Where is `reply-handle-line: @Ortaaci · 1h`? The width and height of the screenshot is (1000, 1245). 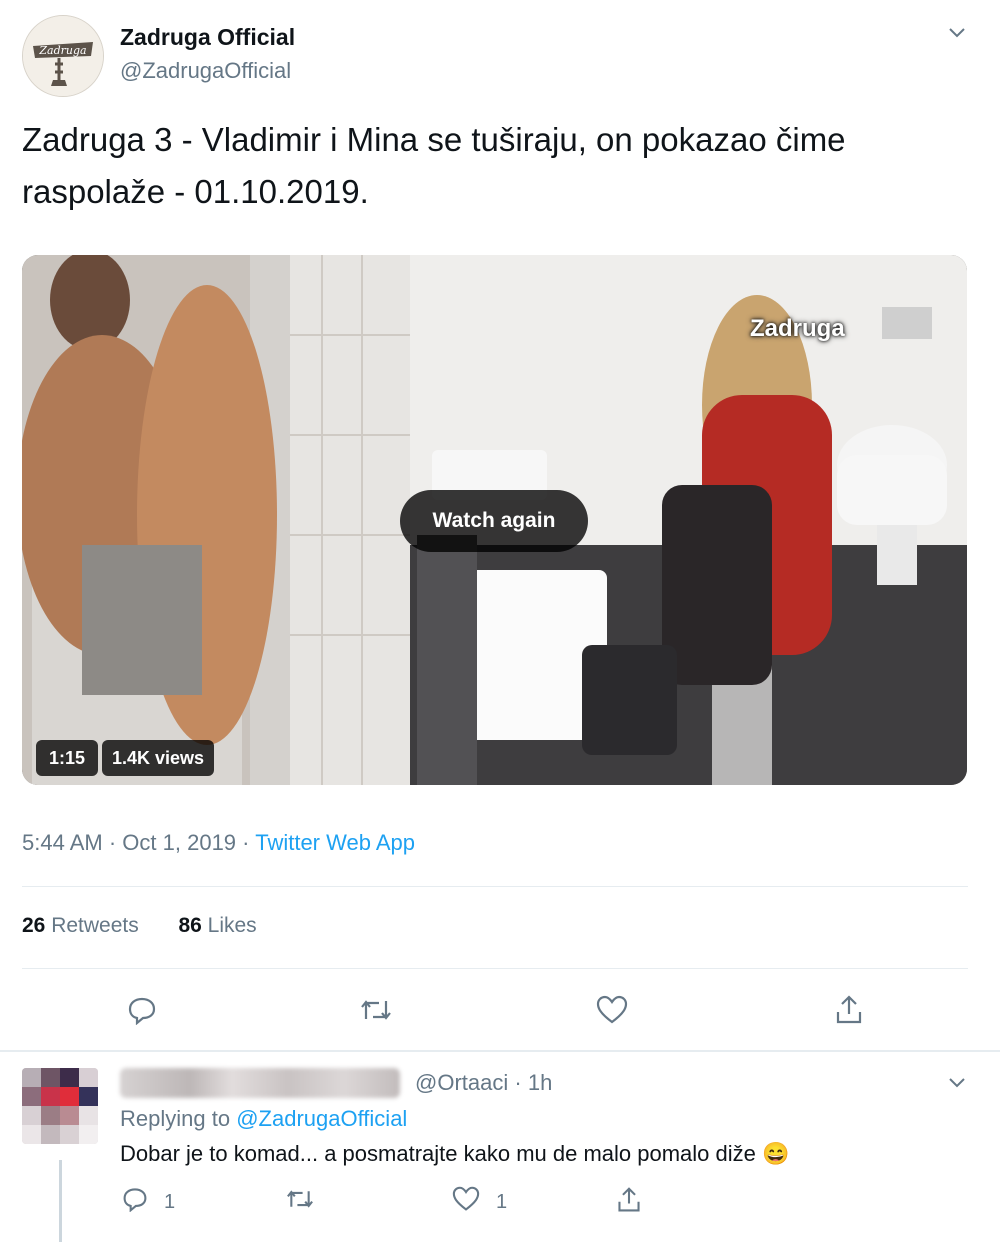 reply-handle-line: @Ortaaci · 1h is located at coordinates (483, 1083).